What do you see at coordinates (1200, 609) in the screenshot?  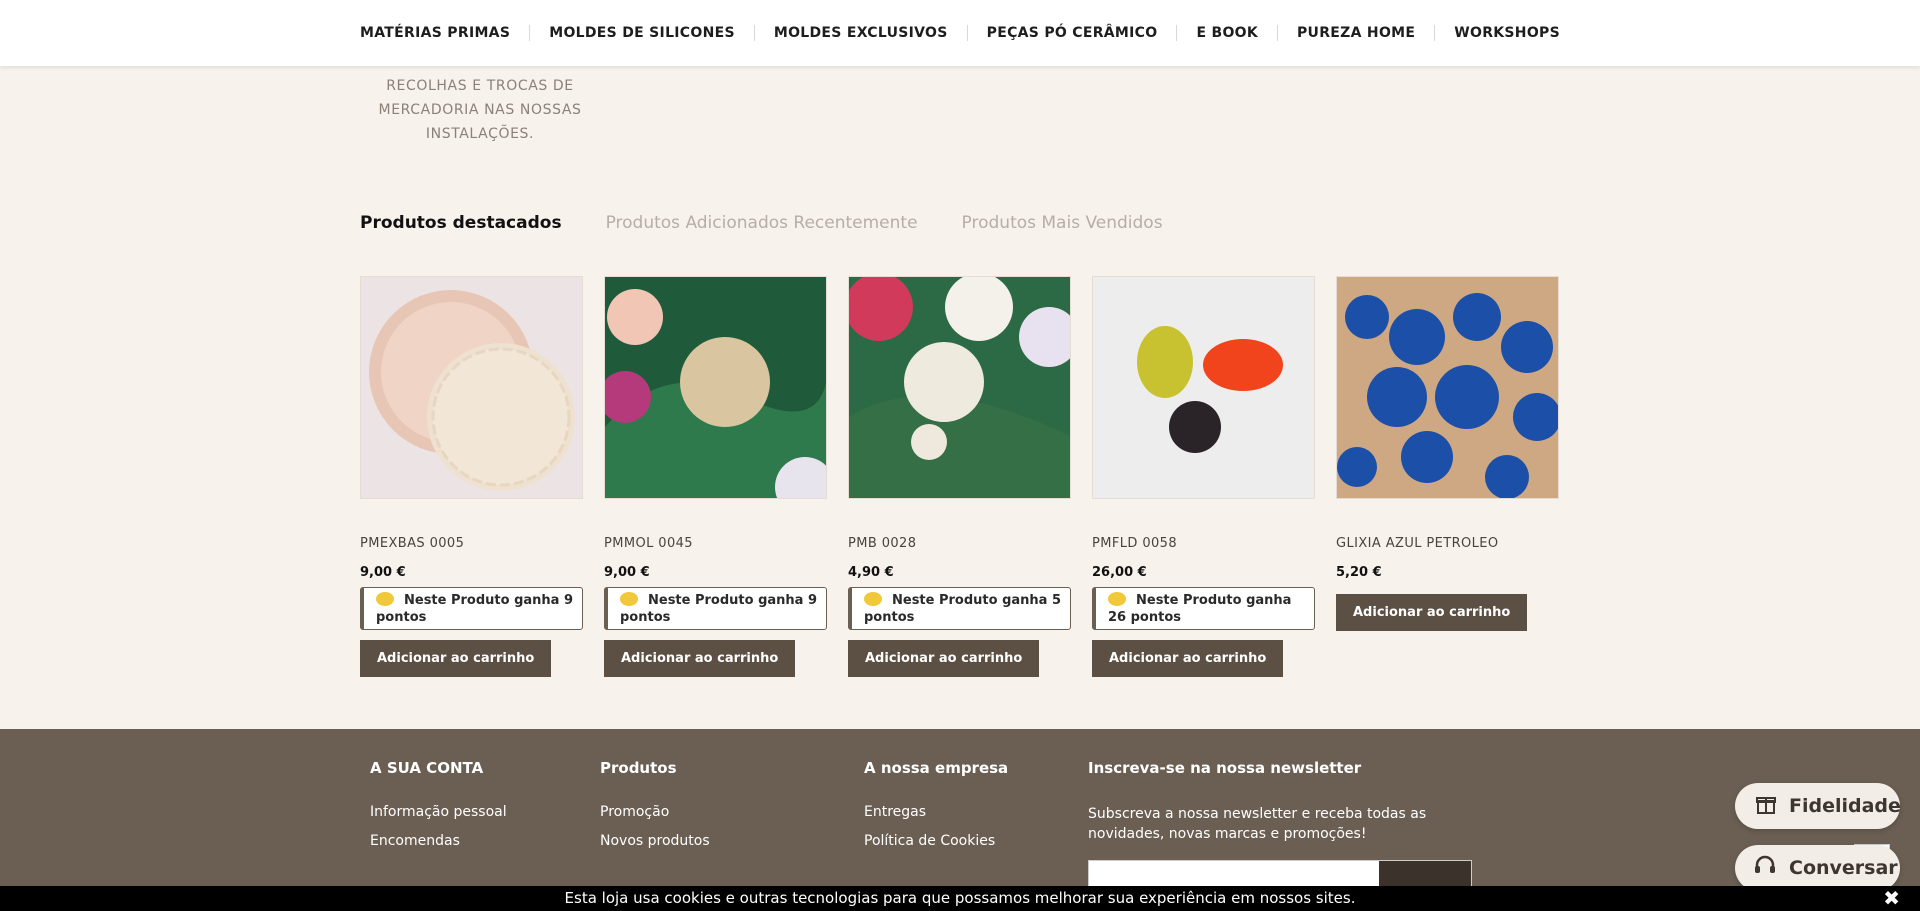 I see `points-text: Neste Produto ganha 26 pontos` at bounding box center [1200, 609].